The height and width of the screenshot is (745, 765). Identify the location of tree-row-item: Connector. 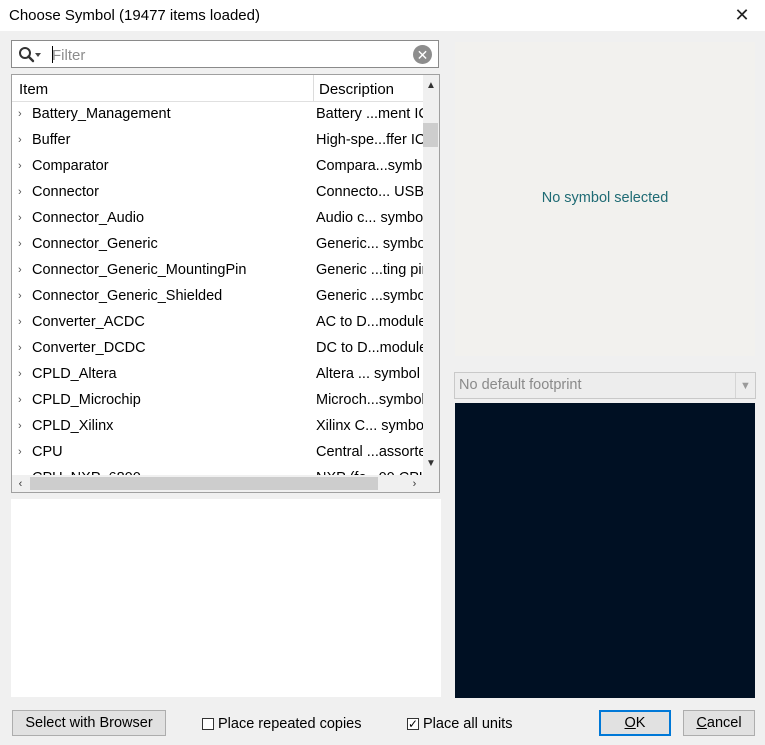
(65, 192).